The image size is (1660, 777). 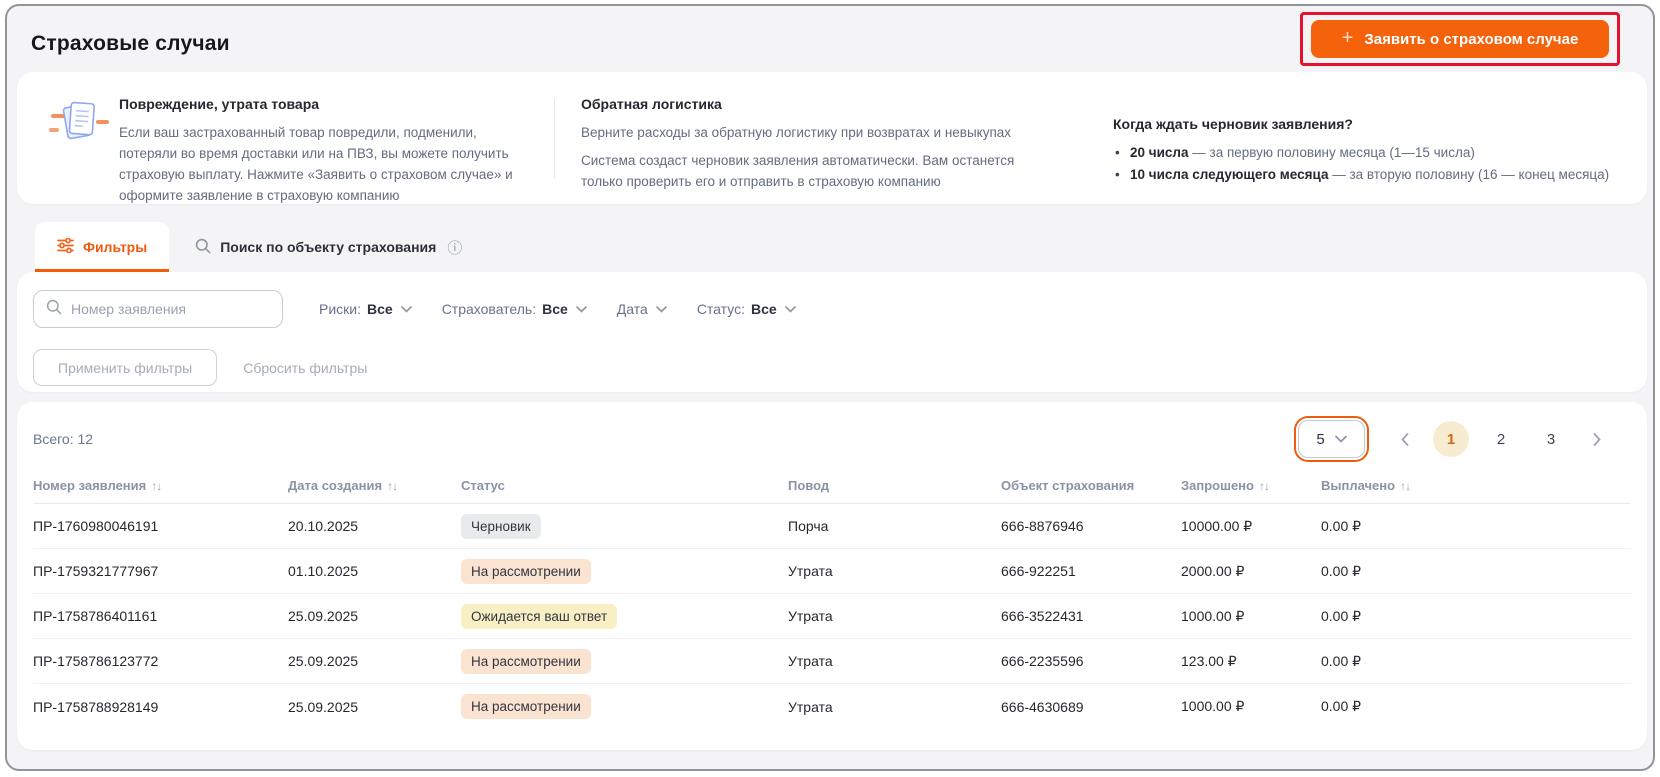 What do you see at coordinates (1451, 439) in the screenshot?
I see `page-button-1: 1` at bounding box center [1451, 439].